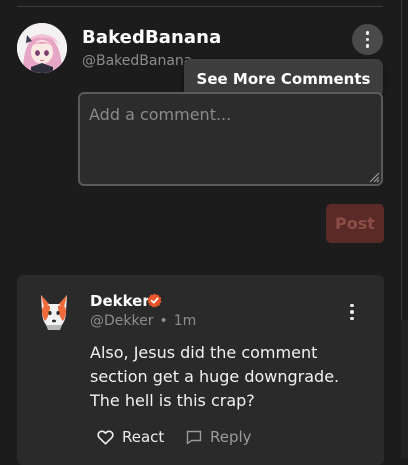 This screenshot has height=465, width=408. Describe the element at coordinates (137, 61) in the screenshot. I see `composer-handle: @BakedBanana` at that location.